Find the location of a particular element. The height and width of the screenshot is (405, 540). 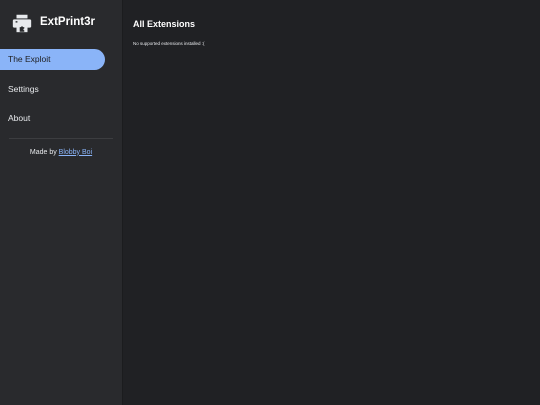

brand-header: ExtPrint3r is located at coordinates (61, 23).